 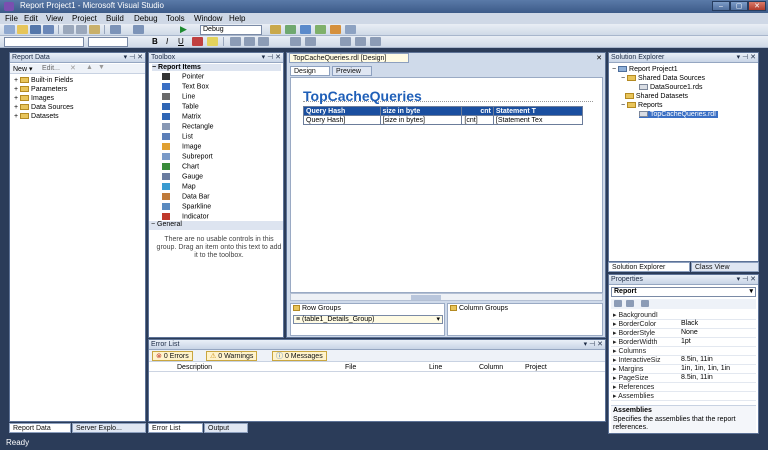 I want to click on open-icon, so click(x=22, y=29).